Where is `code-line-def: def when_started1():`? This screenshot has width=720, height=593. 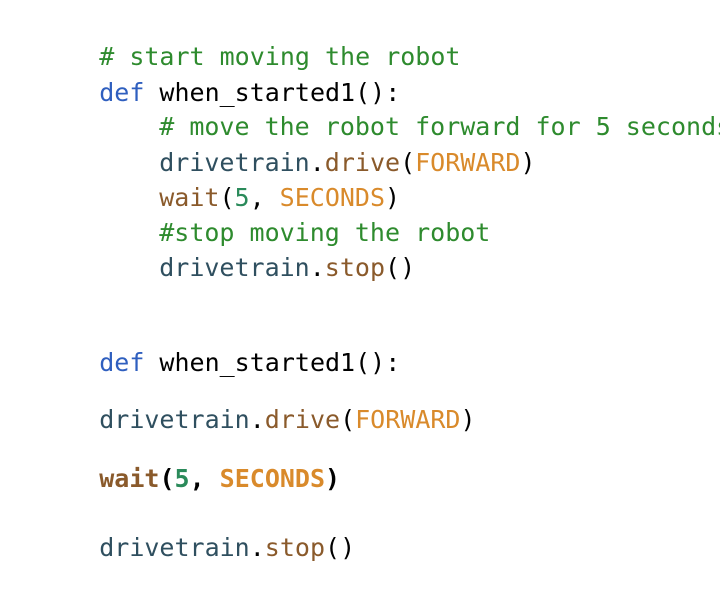 code-line-def: def when_started1(): is located at coordinates (219, 77).